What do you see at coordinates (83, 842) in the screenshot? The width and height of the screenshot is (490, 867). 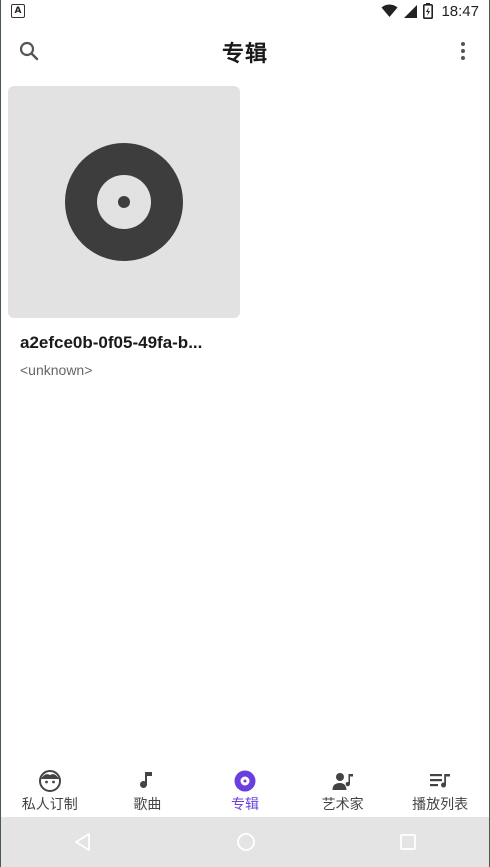 I see `back-icon` at bounding box center [83, 842].